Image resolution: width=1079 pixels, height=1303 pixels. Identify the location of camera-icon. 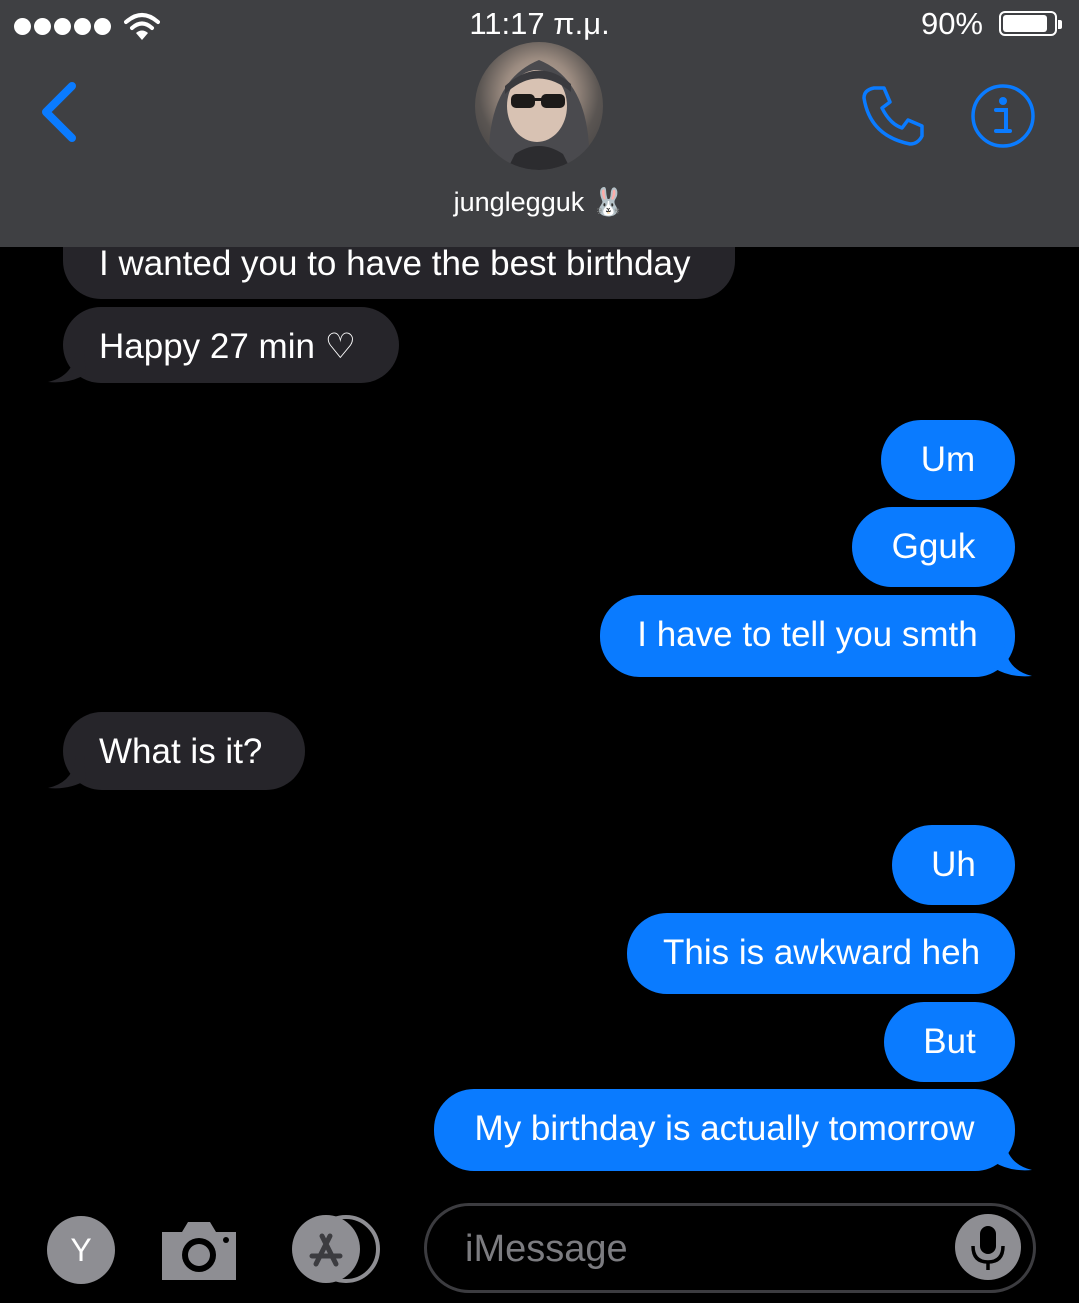
(199, 1250).